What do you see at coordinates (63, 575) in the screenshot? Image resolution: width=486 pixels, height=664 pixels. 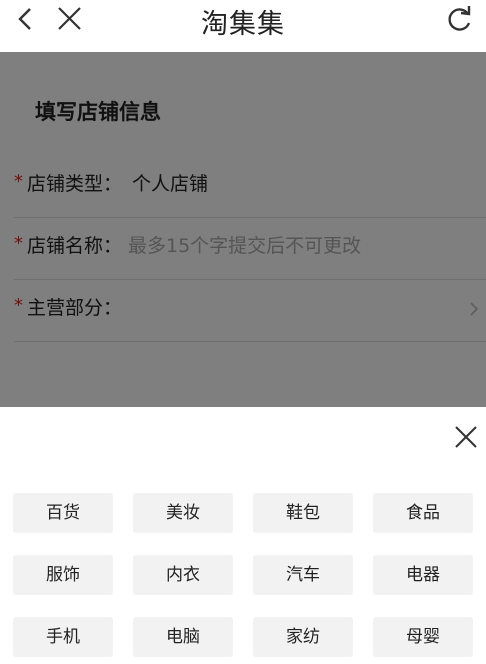 I see `category-option: 服饰` at bounding box center [63, 575].